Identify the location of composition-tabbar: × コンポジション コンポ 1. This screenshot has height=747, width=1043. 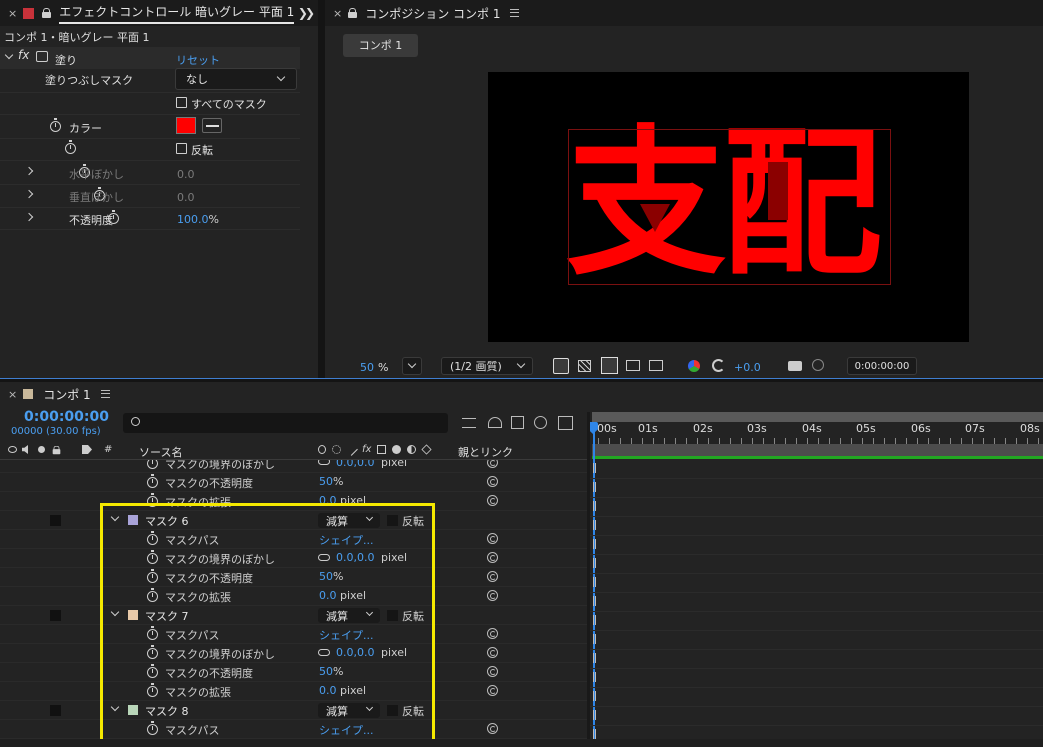
(684, 13).